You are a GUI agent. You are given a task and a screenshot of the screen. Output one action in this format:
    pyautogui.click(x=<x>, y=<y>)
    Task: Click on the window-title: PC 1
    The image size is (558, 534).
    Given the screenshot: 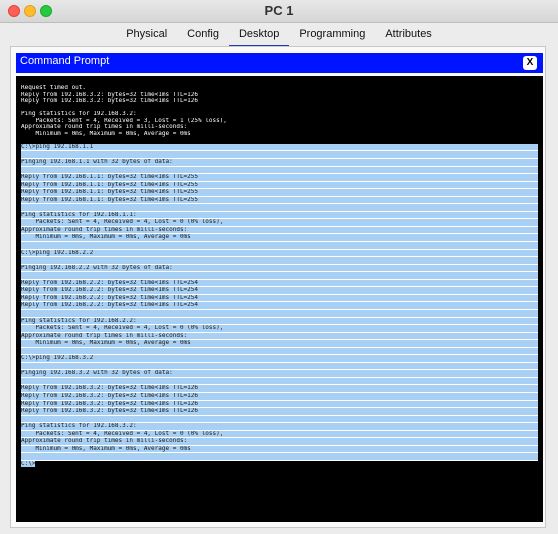 What is the action you would take?
    pyautogui.click(x=279, y=10)
    